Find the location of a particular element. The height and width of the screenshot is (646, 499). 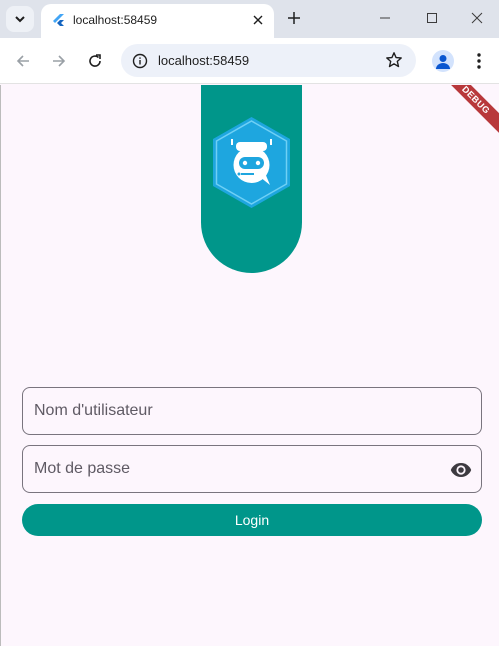

password-field: Mot de passe is located at coordinates (252, 469).